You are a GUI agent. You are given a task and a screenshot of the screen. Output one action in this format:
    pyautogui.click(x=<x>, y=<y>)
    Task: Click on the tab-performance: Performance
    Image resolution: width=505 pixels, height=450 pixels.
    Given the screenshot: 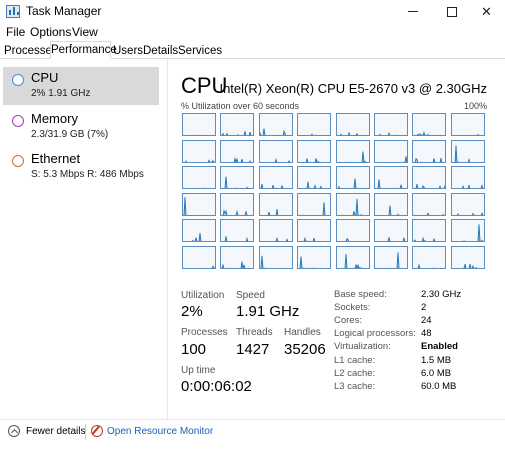 What is the action you would take?
    pyautogui.click(x=83, y=50)
    